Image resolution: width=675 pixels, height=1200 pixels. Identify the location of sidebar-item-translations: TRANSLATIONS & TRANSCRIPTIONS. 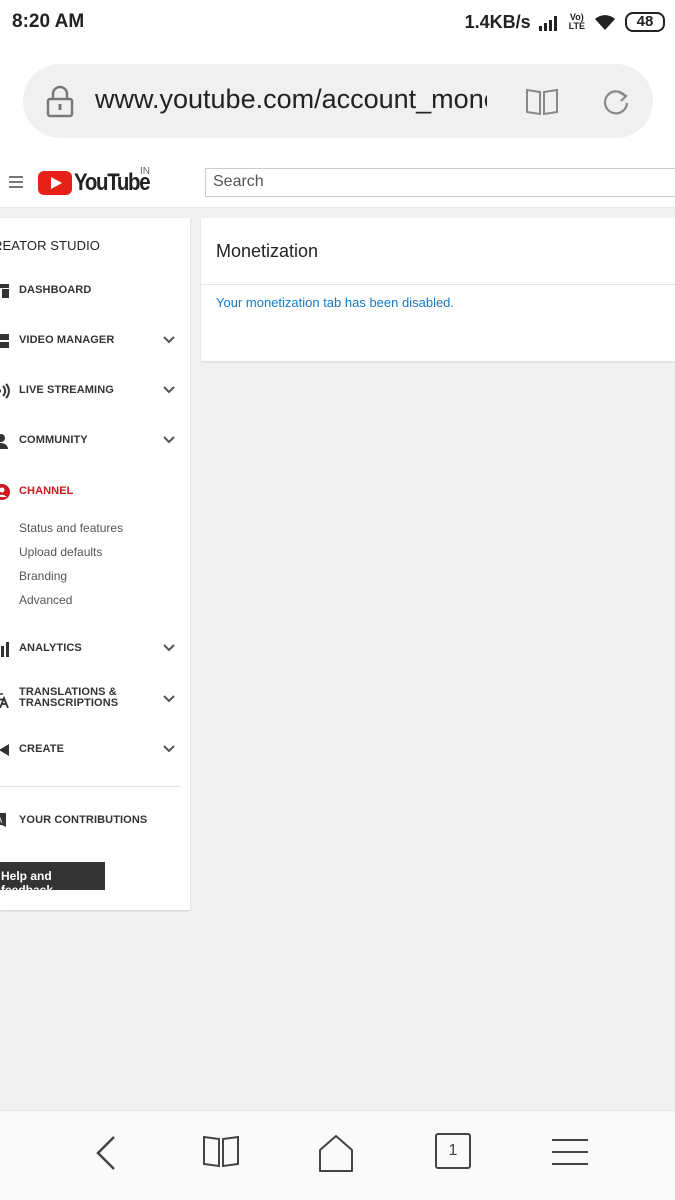
(95, 700).